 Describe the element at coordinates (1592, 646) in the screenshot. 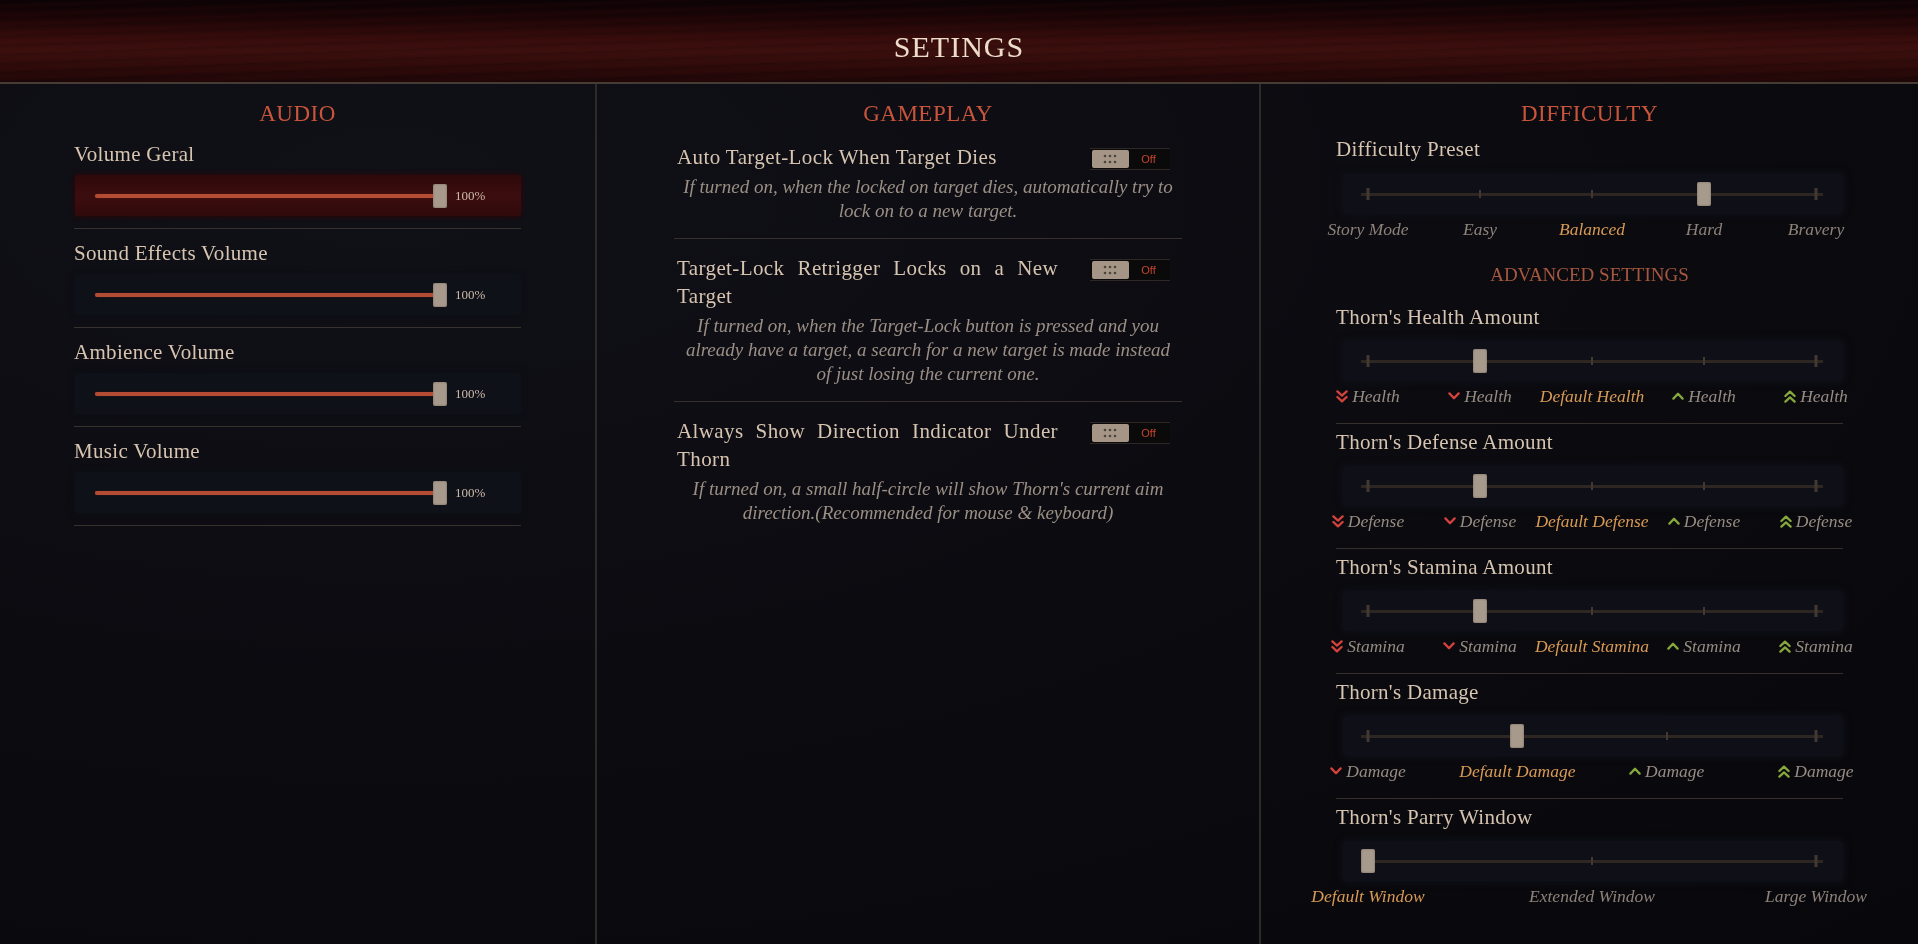

I see `stop-label: Default Stamina` at that location.